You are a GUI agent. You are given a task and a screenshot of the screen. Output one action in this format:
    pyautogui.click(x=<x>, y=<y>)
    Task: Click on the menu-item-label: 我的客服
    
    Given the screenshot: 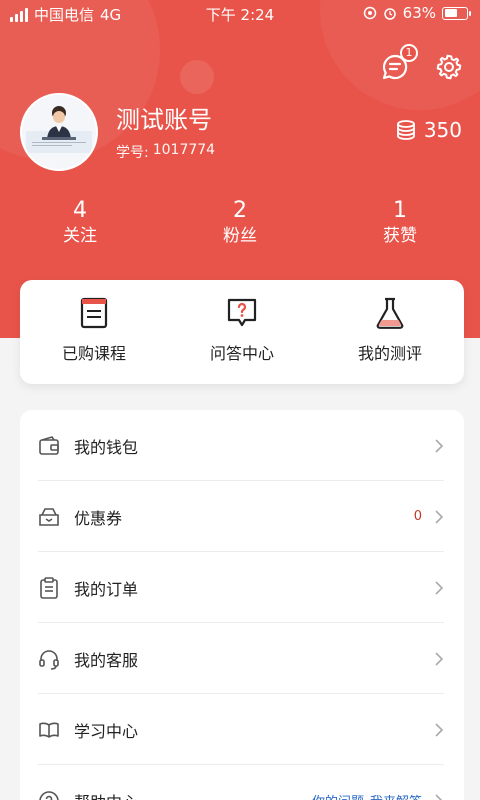 What is the action you would take?
    pyautogui.click(x=106, y=660)
    